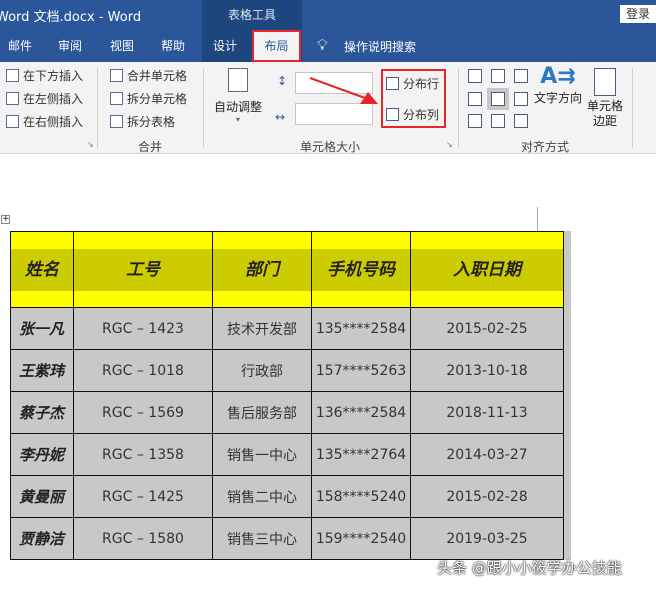  Describe the element at coordinates (498, 76) in the screenshot. I see `align-top-center-icon` at that location.